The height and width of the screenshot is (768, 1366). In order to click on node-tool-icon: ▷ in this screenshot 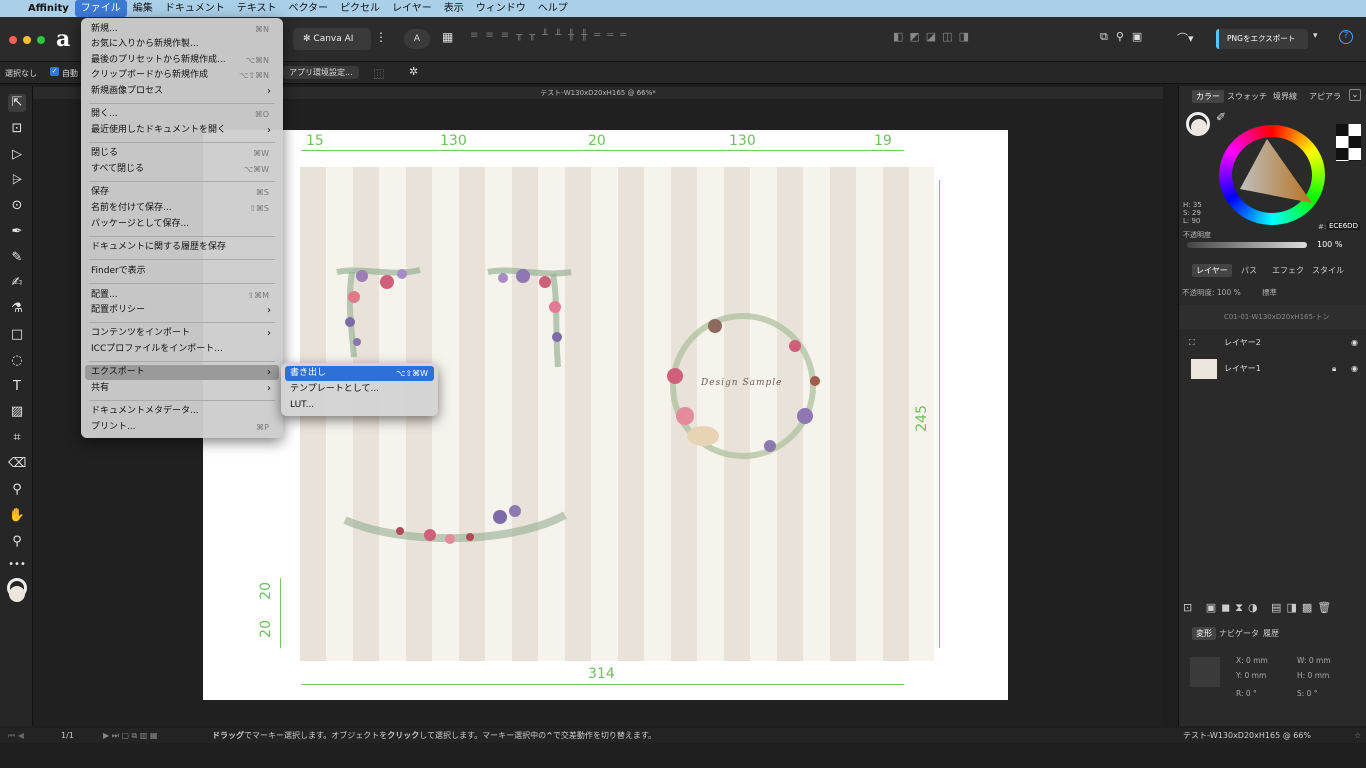, I will do `click(17, 155)`.